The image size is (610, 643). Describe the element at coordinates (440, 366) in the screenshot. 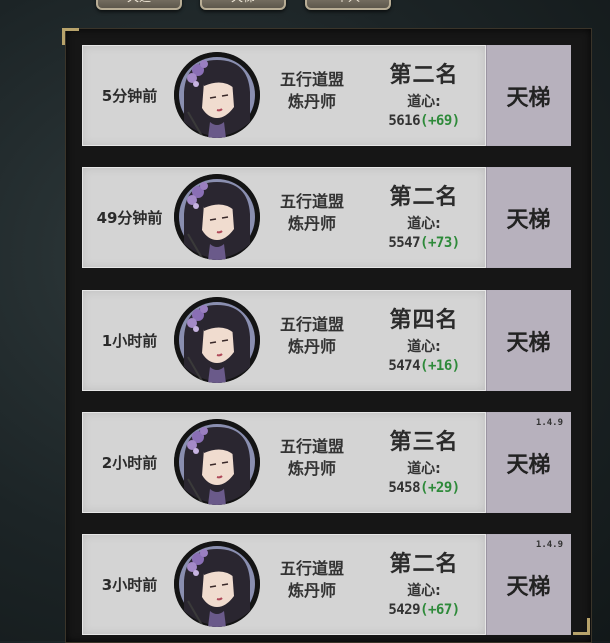

I see `score-delta: (+16)` at that location.